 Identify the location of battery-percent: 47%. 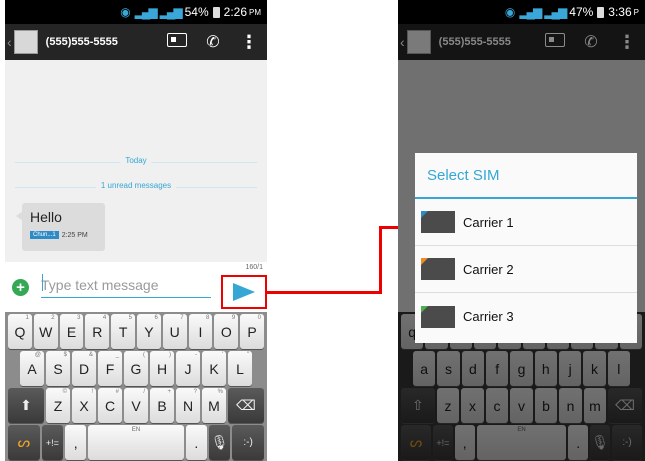
(581, 12).